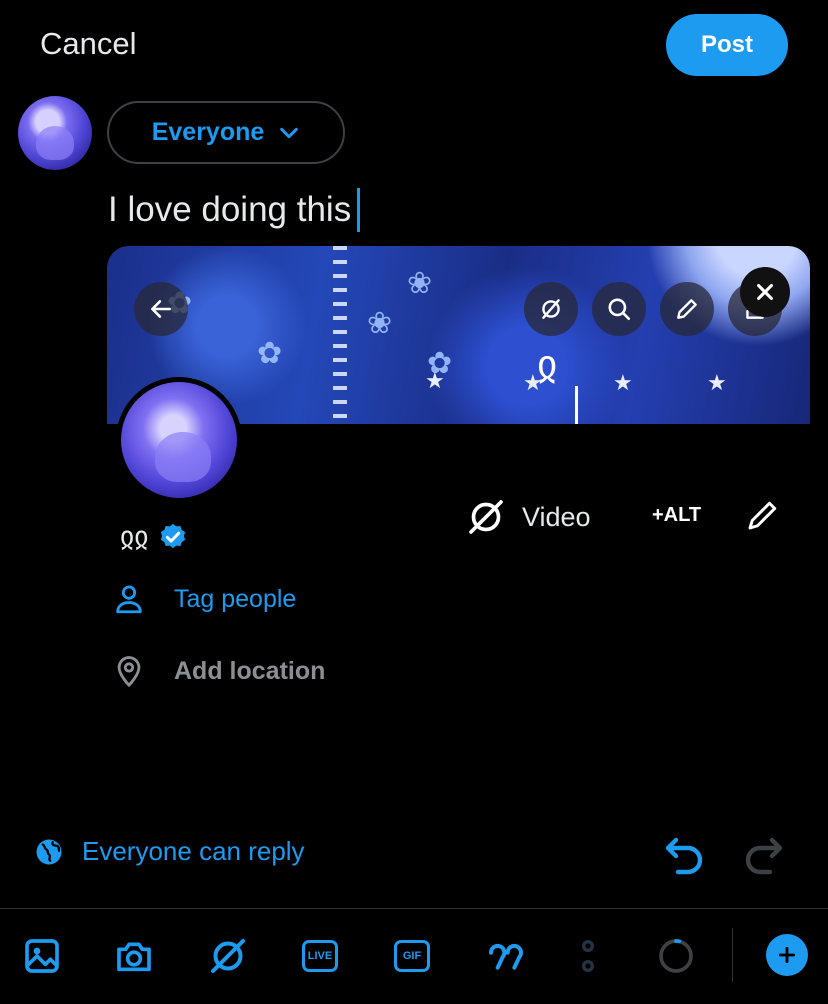  I want to click on chevron-down-icon, so click(289, 132).